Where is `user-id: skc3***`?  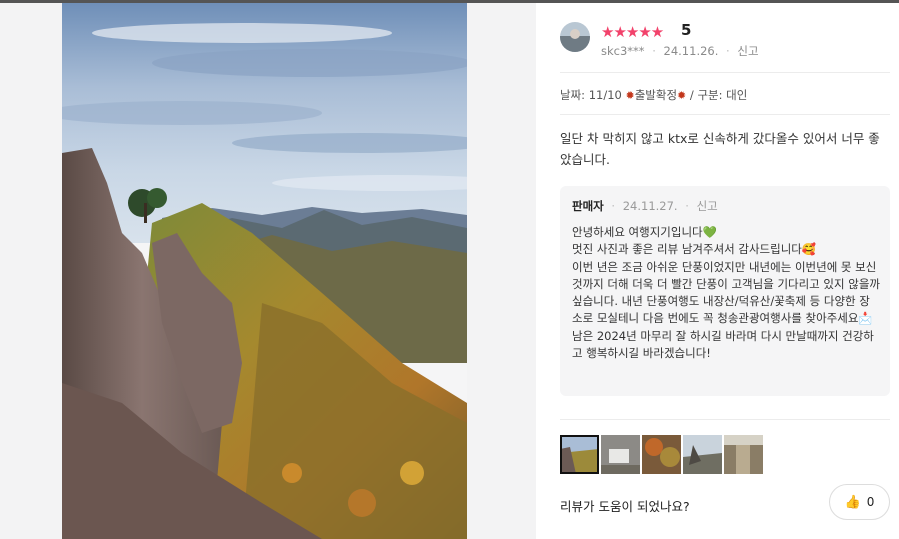 user-id: skc3*** is located at coordinates (623, 51).